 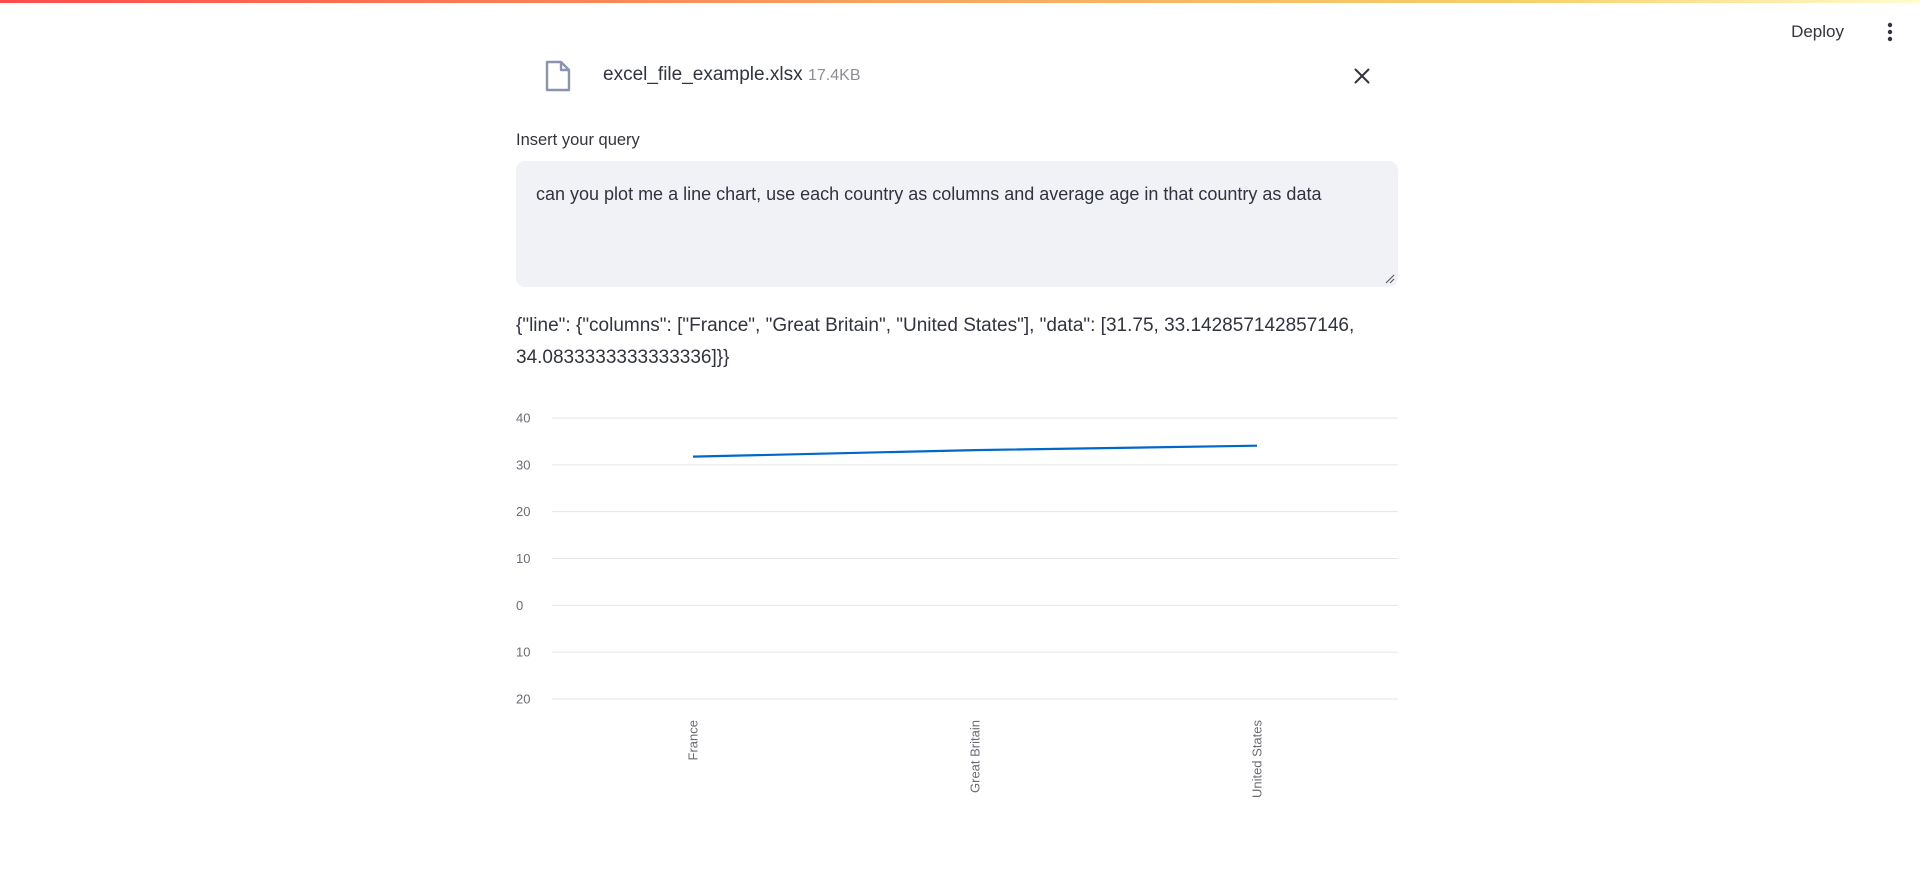 What do you see at coordinates (578, 140) in the screenshot?
I see `query-label: Insert your query` at bounding box center [578, 140].